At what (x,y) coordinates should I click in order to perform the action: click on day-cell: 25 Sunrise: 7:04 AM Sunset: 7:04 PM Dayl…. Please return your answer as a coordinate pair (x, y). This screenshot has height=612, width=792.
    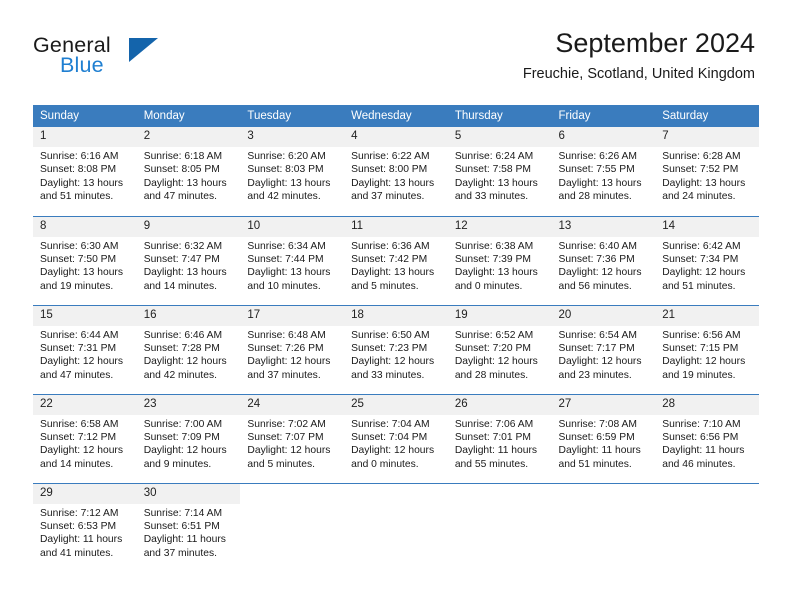
    Looking at the image, I should click on (396, 438).